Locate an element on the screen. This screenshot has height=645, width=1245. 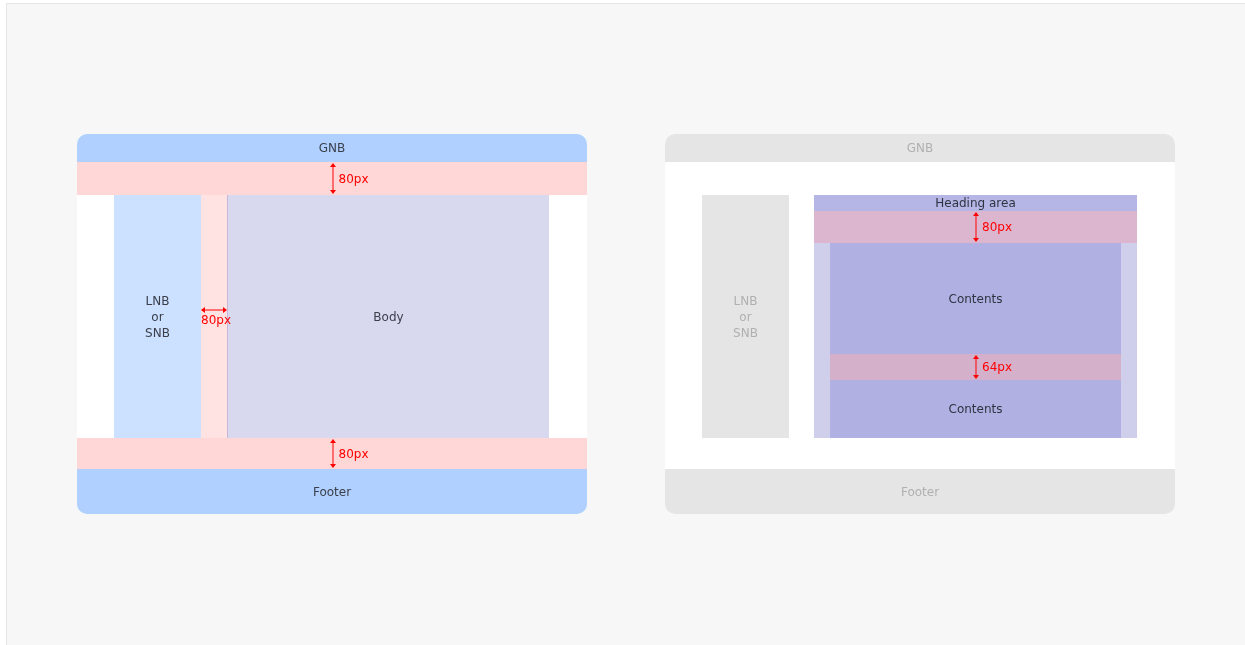
heading-area: Heading area is located at coordinates (975, 203).